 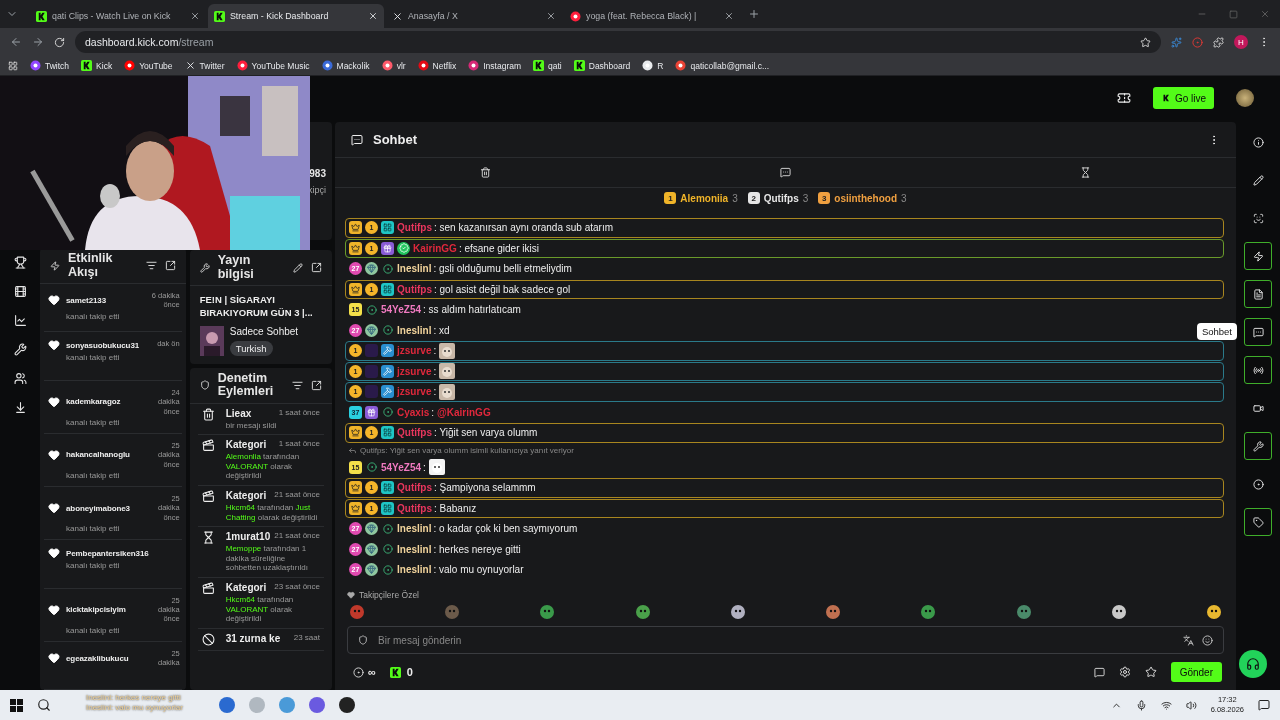 What do you see at coordinates (96, 610) in the screenshot?
I see `follower-name: kicktakipcisiyim` at bounding box center [96, 610].